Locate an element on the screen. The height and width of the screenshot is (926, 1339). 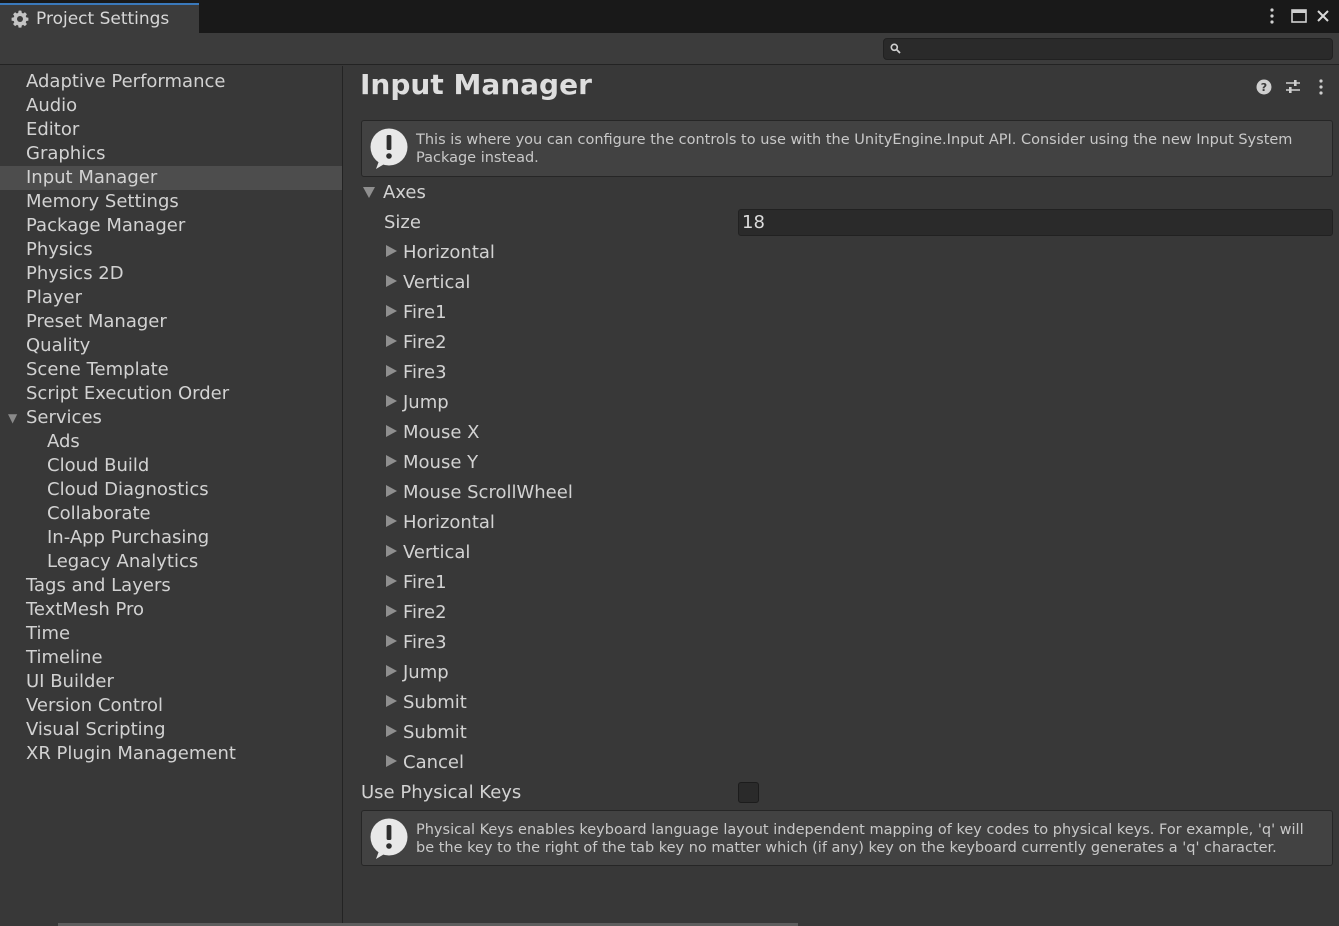
help-button: ? is located at coordinates (1264, 87).